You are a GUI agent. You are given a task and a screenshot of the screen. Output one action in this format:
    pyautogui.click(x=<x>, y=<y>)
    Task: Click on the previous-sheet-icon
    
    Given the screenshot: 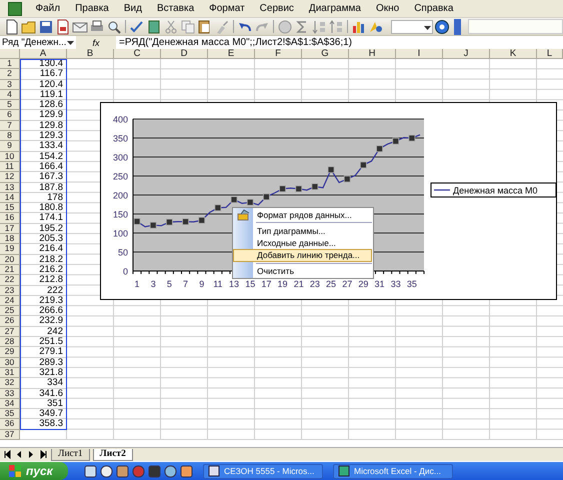 What is the action you would take?
    pyautogui.click(x=19, y=454)
    